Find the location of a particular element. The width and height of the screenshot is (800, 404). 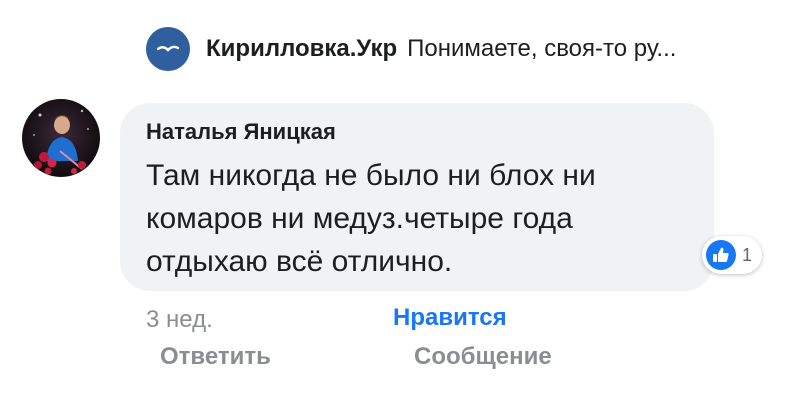

message-button: Сообщение is located at coordinates (483, 357).